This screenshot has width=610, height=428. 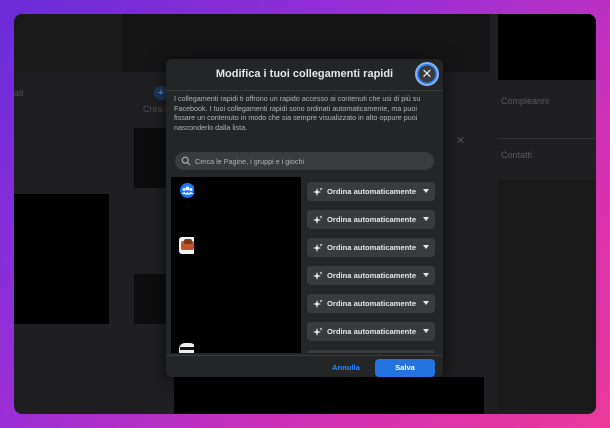 What do you see at coordinates (329, 395) in the screenshot?
I see `bg-bottom-block` at bounding box center [329, 395].